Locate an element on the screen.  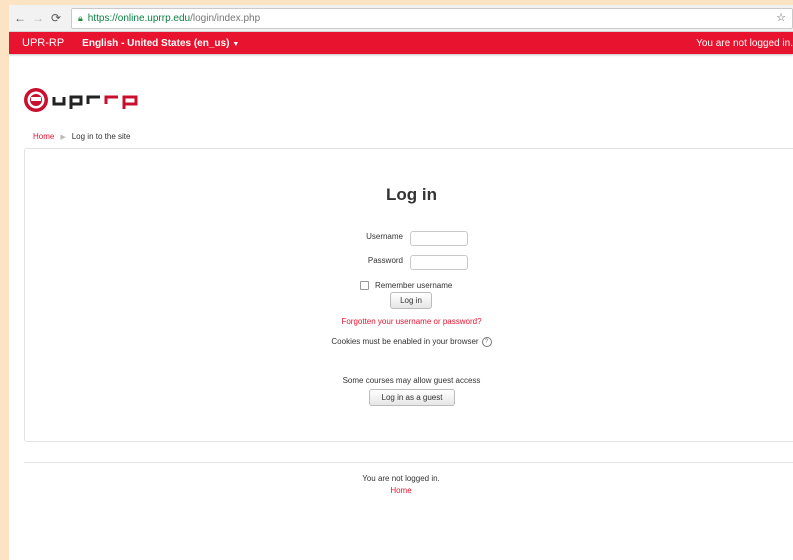
cookies-text: Cookies must be enabled in your browser is located at coordinates (405, 342).